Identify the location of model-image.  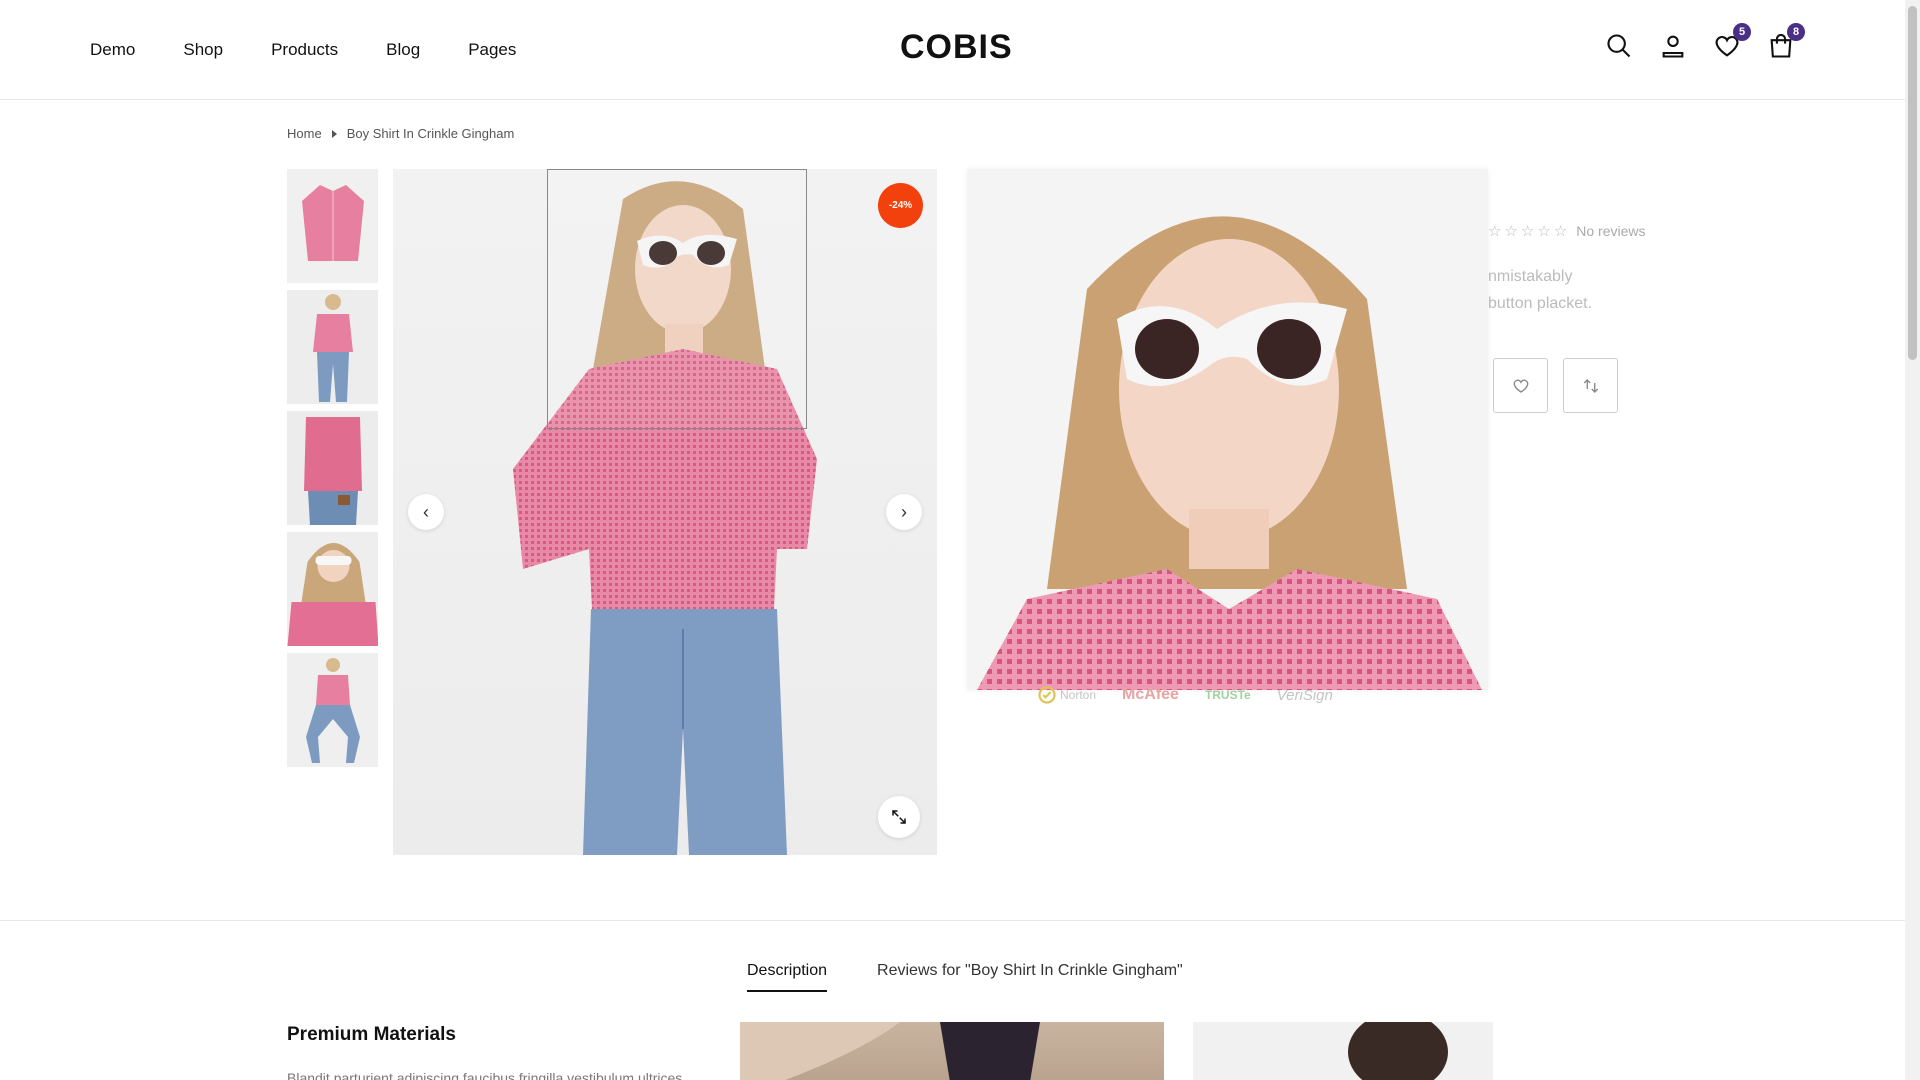
(332, 348).